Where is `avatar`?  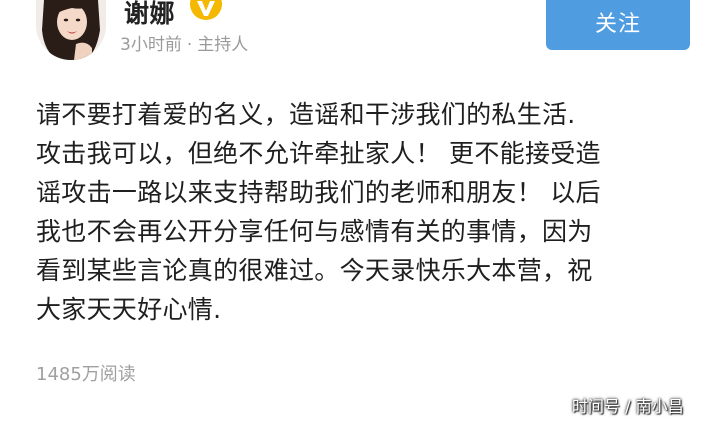
avatar is located at coordinates (71, 30).